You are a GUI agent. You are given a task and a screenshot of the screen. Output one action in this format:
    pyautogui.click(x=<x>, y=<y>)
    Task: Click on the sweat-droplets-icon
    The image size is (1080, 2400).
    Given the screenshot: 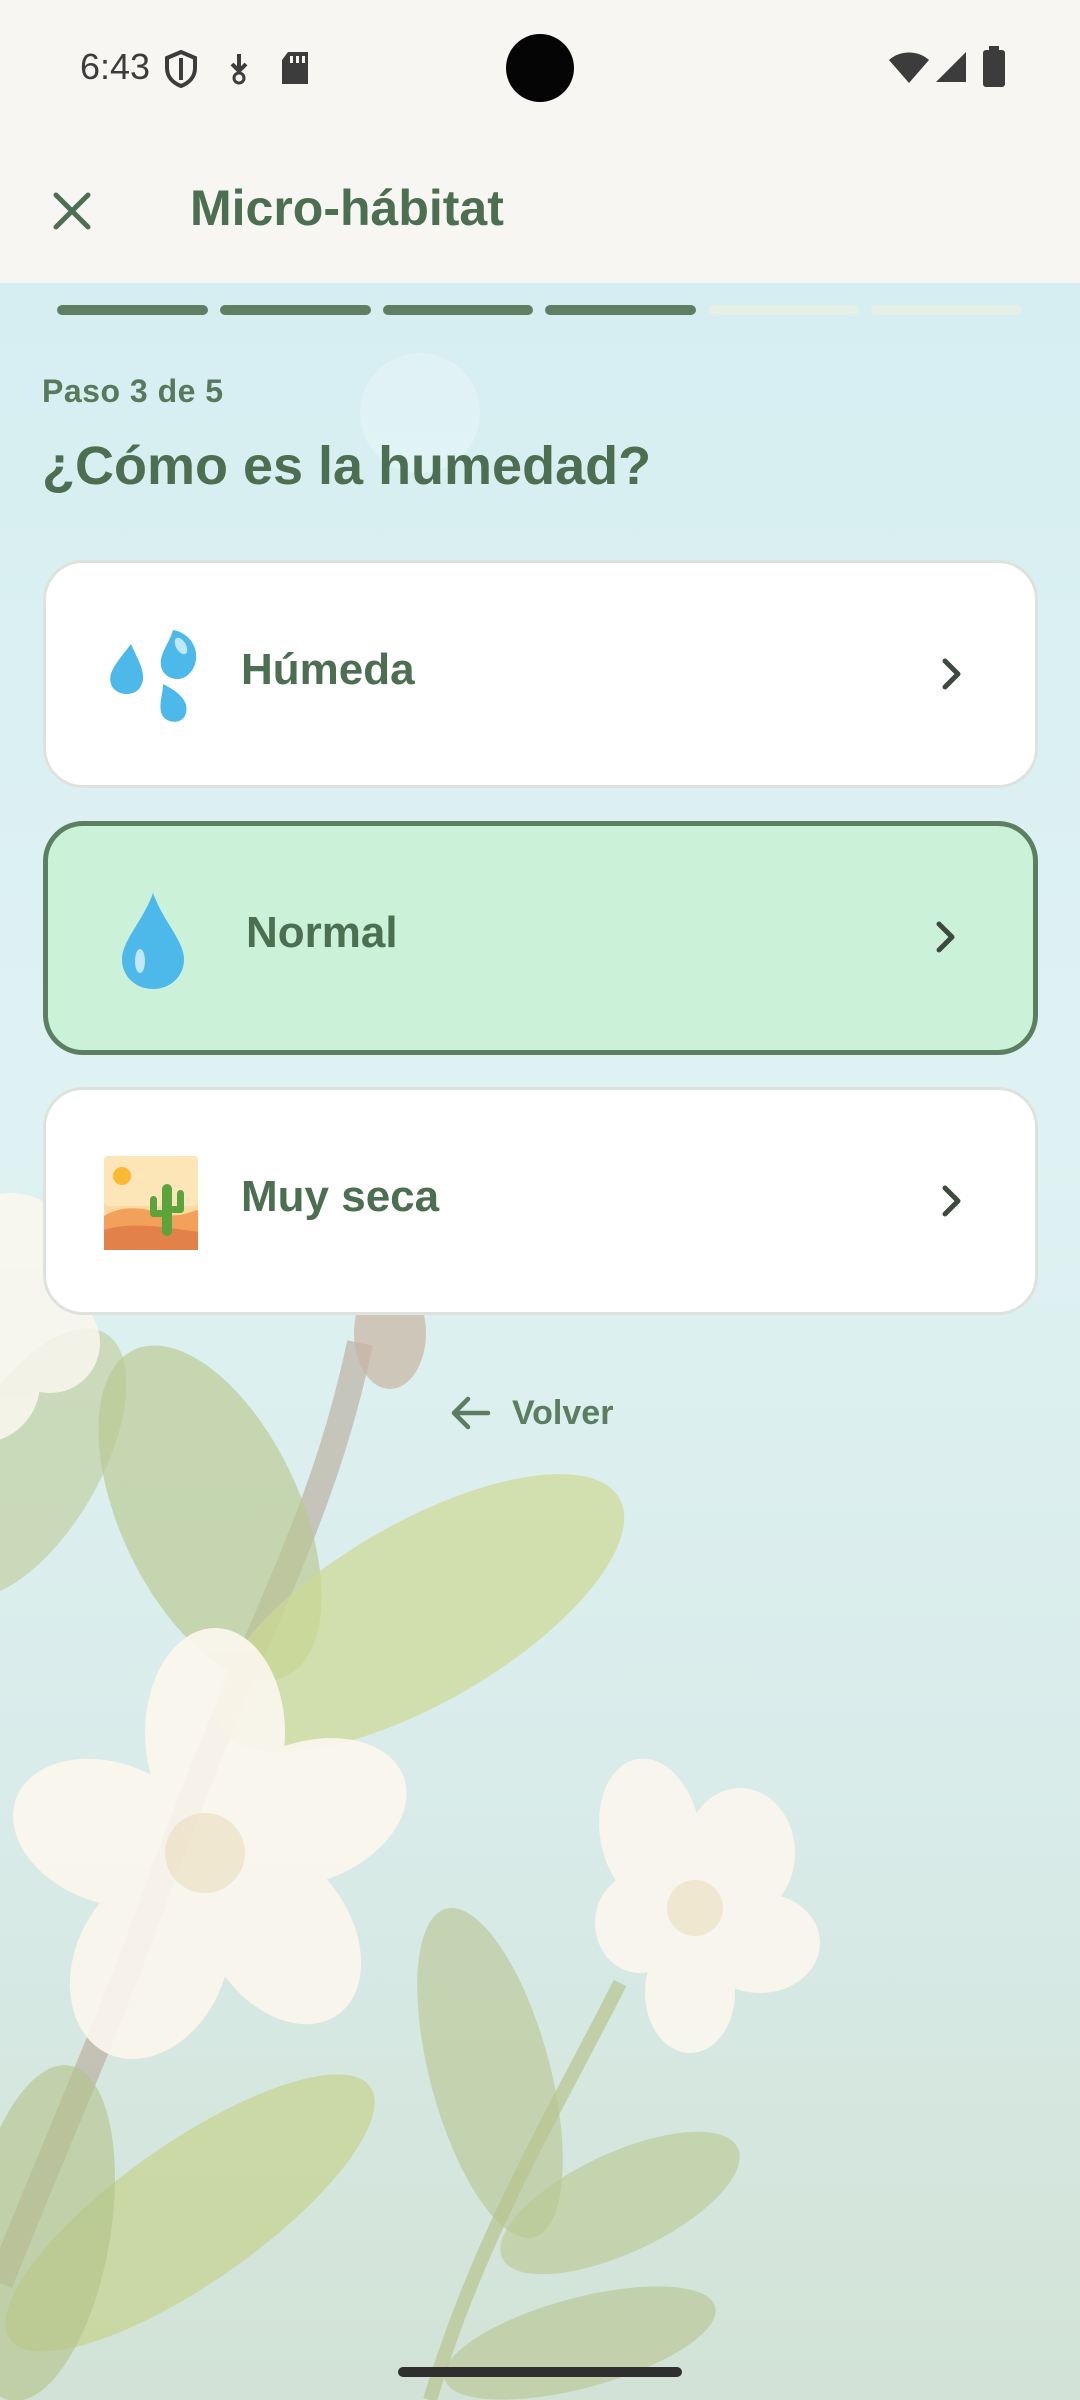 What is the action you would take?
    pyautogui.click(x=151, y=676)
    